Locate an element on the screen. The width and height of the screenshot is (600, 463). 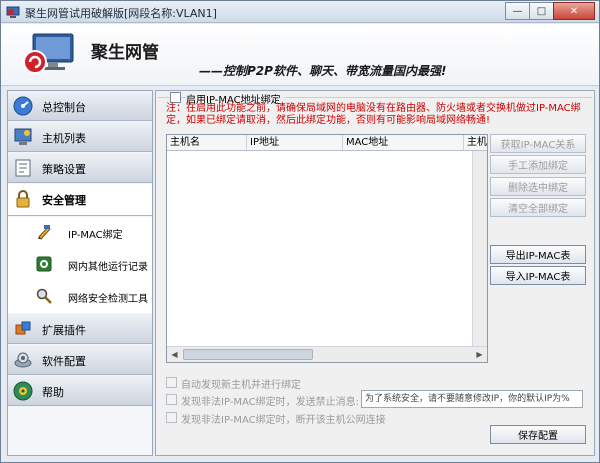
horizontal-scroll-thumb is located at coordinates (248, 354).